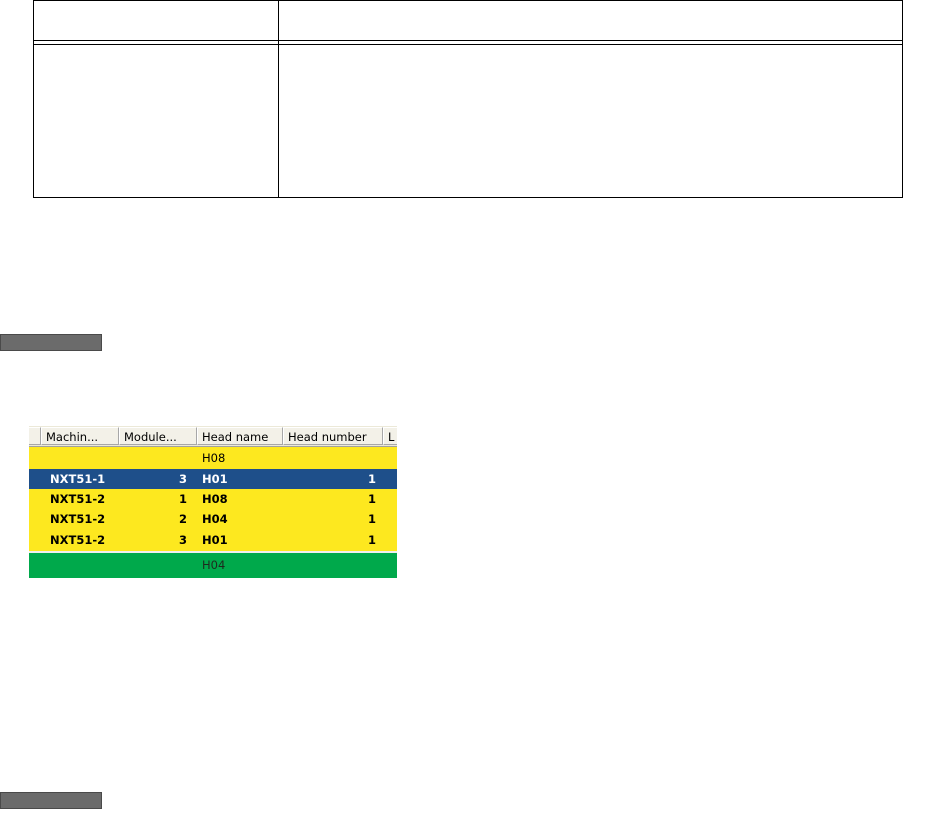 The width and height of the screenshot is (936, 815). I want to click on module-cell: 1, so click(182, 499).